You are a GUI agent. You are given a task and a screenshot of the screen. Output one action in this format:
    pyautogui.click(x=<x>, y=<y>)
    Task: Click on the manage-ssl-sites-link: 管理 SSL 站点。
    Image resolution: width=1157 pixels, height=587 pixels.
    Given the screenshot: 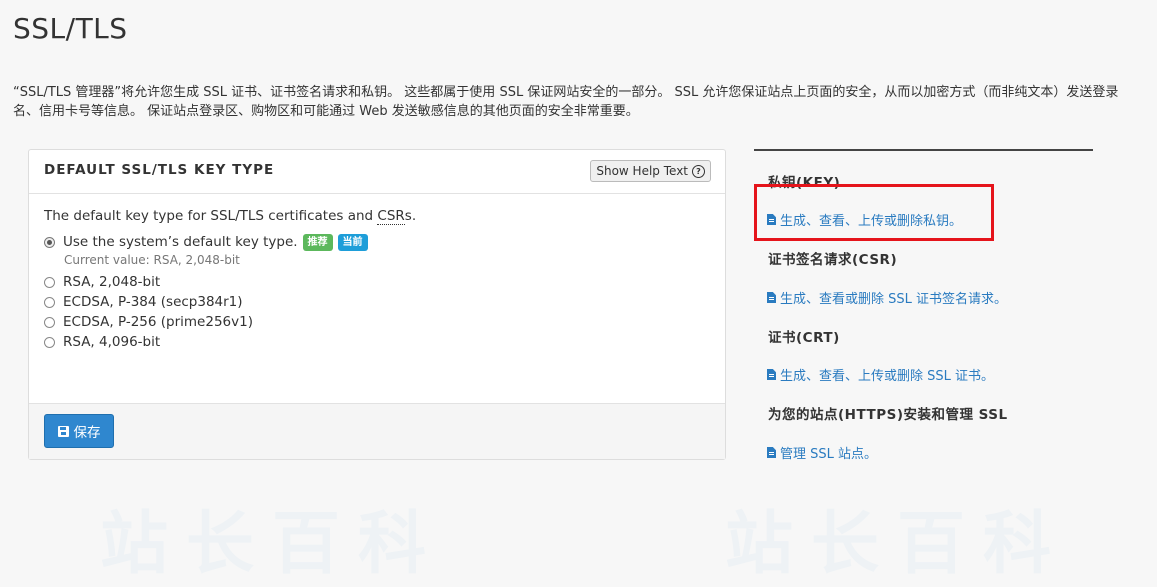 What is the action you would take?
    pyautogui.click(x=822, y=452)
    